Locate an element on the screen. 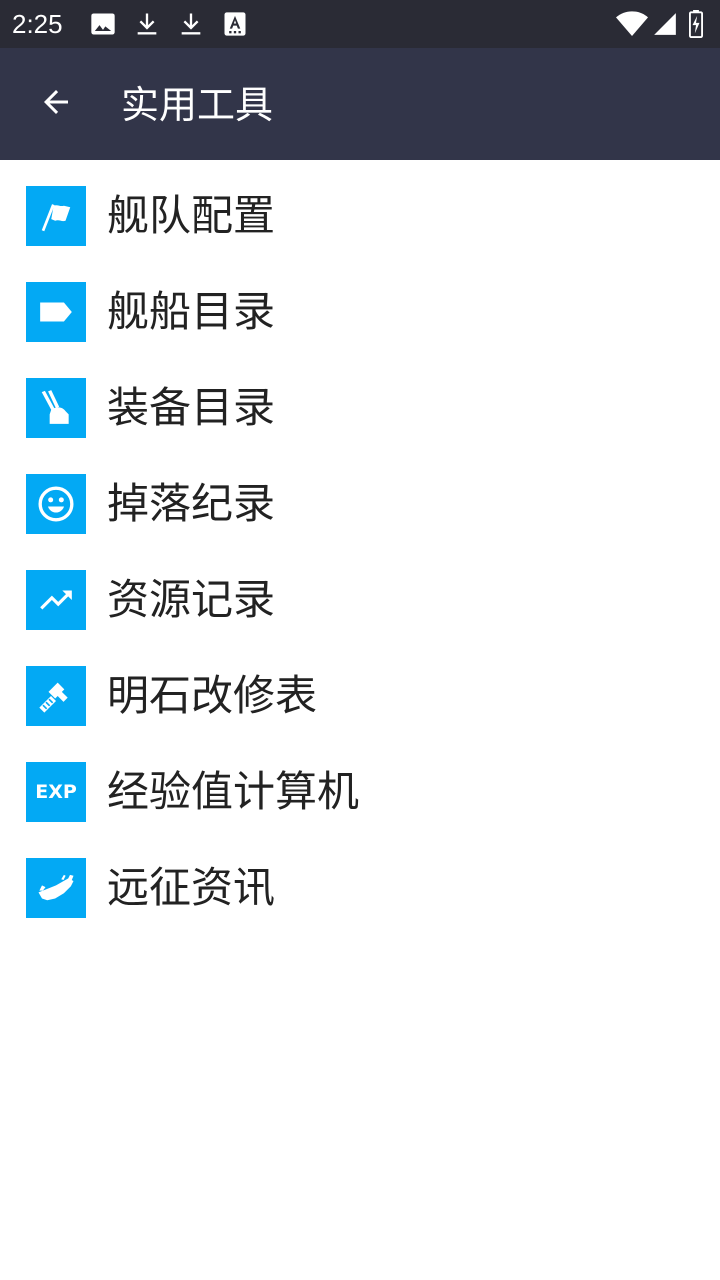  menu-item-label: 掉落纪录 is located at coordinates (191, 503).